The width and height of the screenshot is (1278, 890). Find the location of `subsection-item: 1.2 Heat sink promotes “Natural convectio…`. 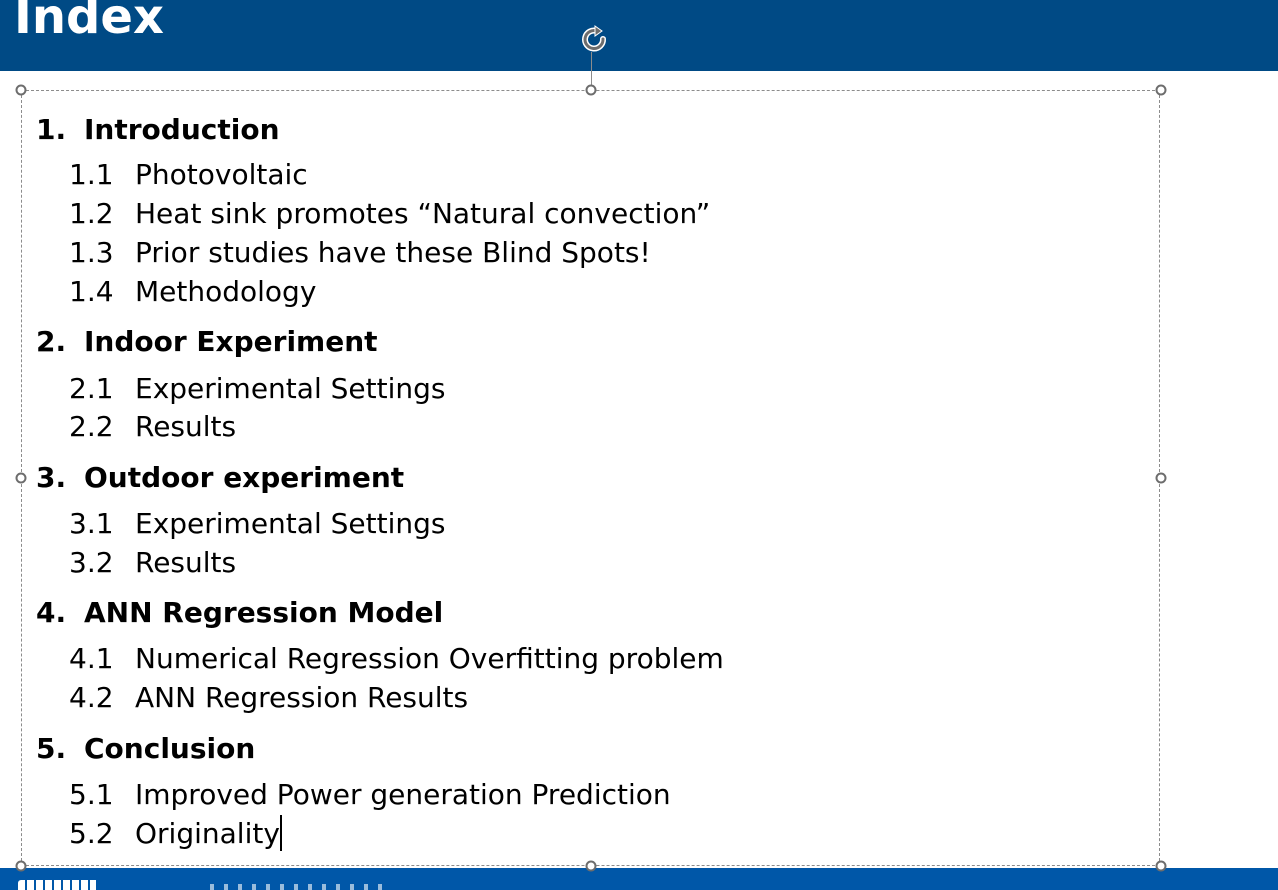

subsection-item: 1.2 Heat sink promotes “Natural convectio… is located at coordinates (389, 214).